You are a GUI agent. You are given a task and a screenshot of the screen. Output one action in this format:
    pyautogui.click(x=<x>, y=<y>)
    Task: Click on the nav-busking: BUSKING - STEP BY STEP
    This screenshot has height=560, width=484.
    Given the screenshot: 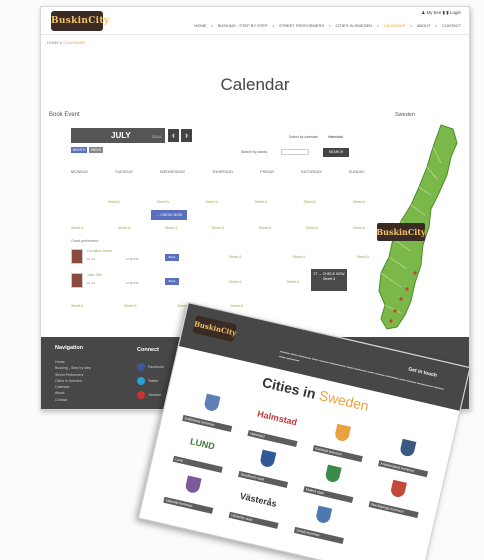 What is the action you would take?
    pyautogui.click(x=243, y=25)
    